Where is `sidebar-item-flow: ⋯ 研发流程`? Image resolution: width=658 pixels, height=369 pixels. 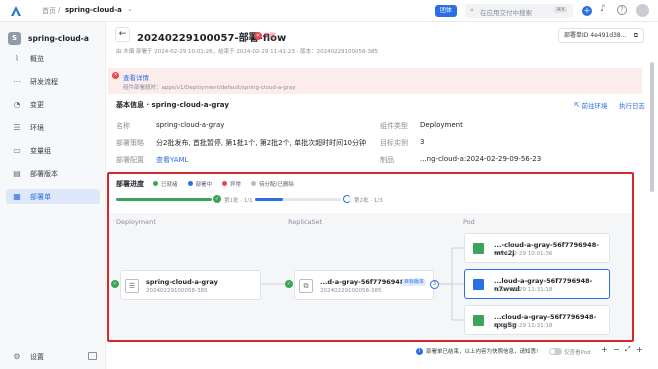
sidebar-item-flow: ⋯ 研发流程 is located at coordinates (53, 81).